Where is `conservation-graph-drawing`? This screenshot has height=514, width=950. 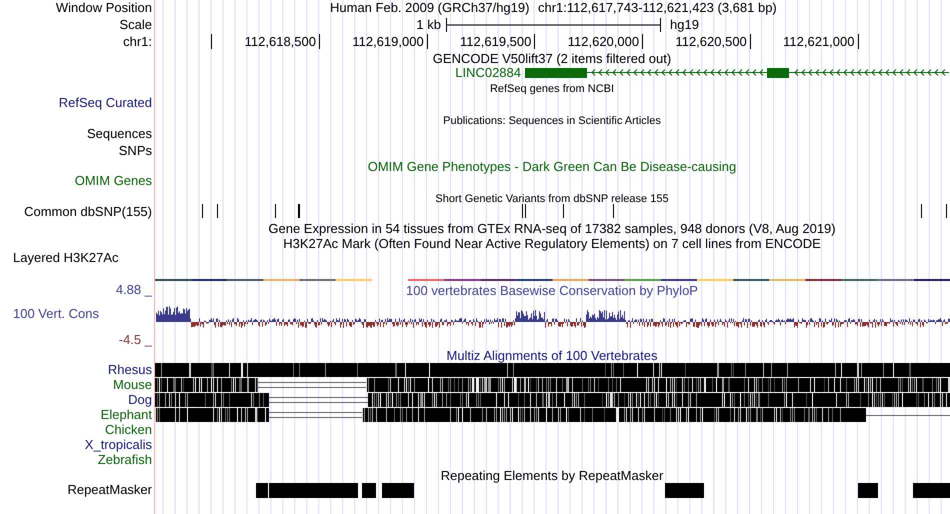 conservation-graph-drawing is located at coordinates (553, 317).